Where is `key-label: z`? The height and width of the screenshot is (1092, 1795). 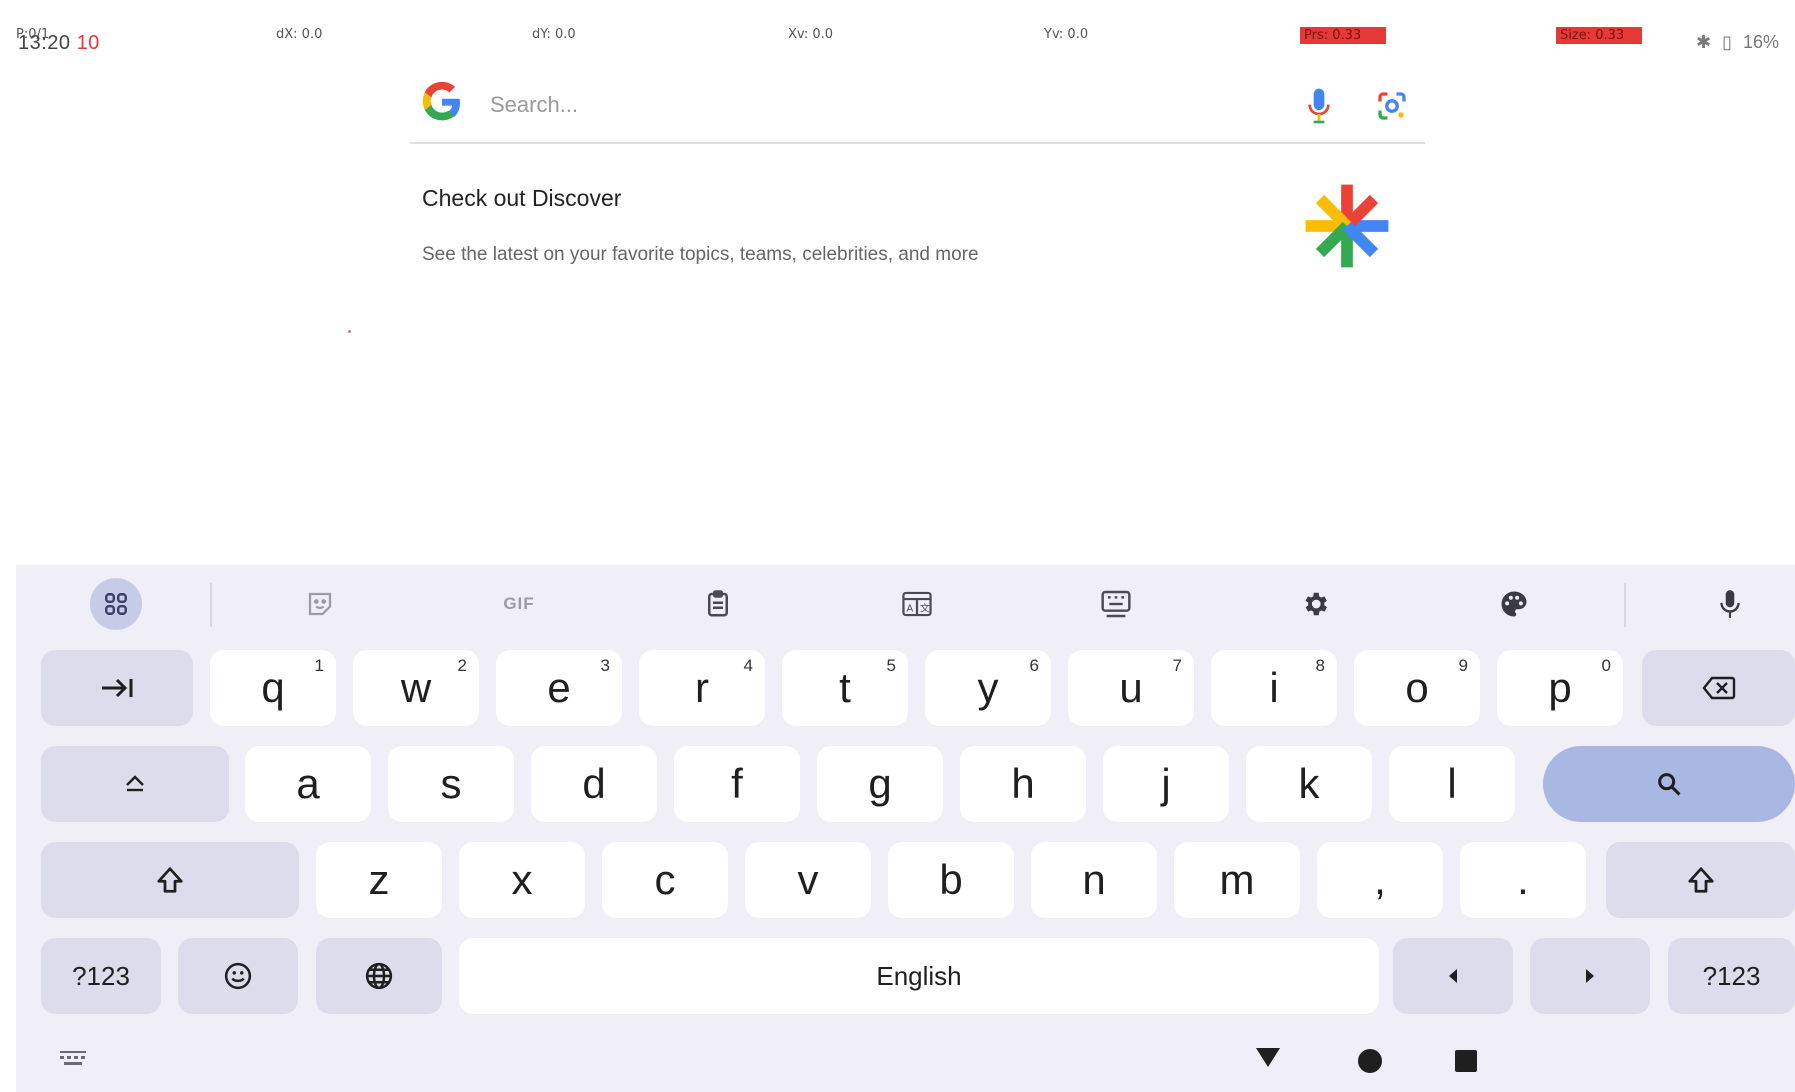
key-label: z is located at coordinates (379, 879).